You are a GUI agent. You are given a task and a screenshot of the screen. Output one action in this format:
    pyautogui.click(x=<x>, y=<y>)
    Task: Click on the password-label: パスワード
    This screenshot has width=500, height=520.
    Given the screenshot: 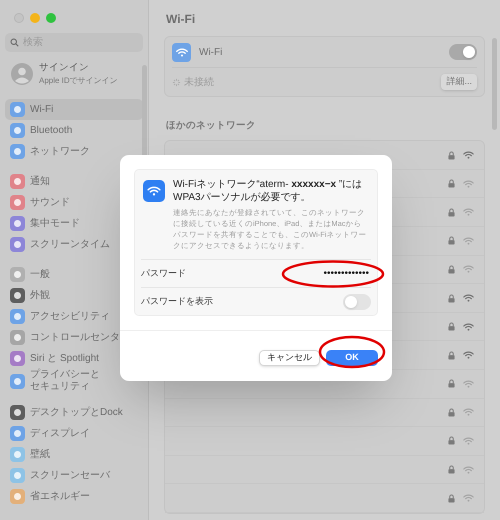 What is the action you would take?
    pyautogui.click(x=164, y=273)
    